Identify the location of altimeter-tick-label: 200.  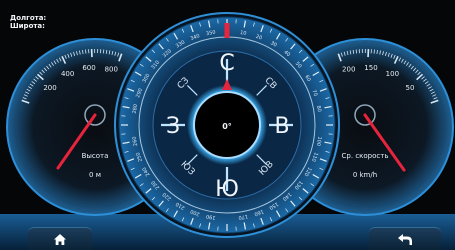
(49, 88).